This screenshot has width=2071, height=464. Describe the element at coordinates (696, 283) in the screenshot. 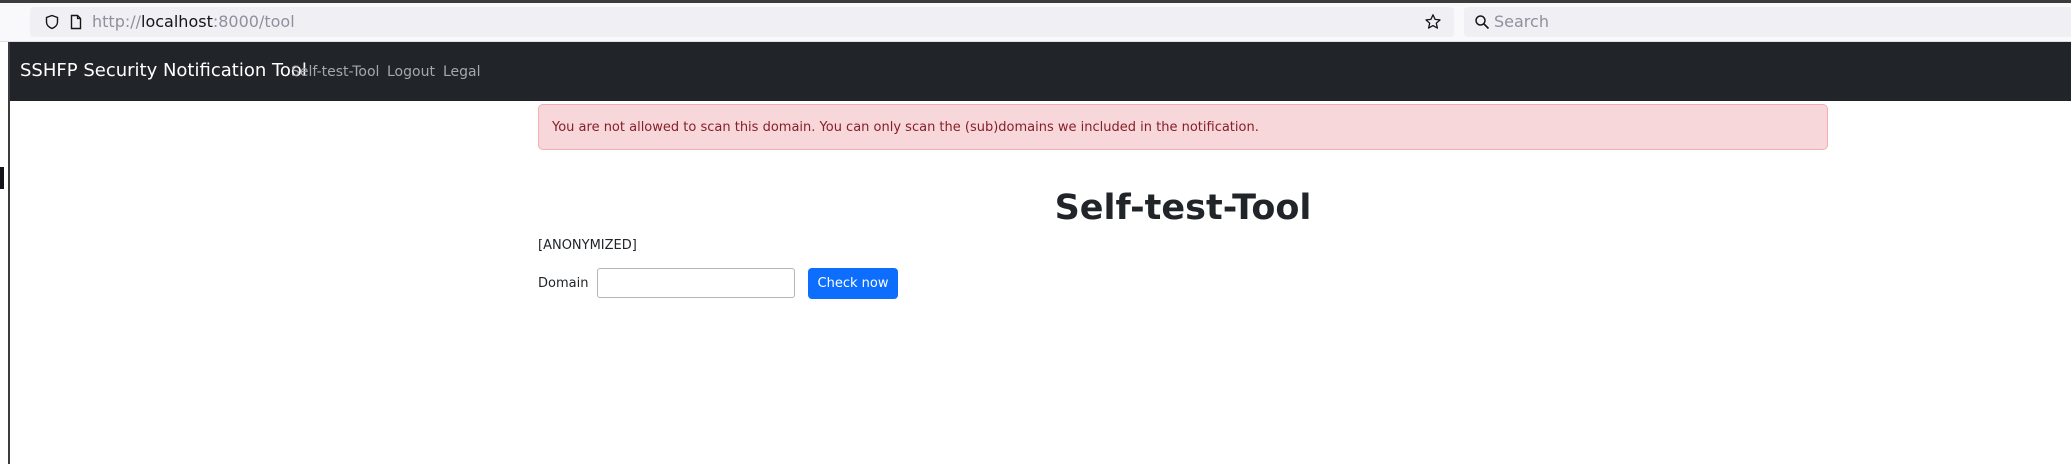

I see `domain-input` at that location.